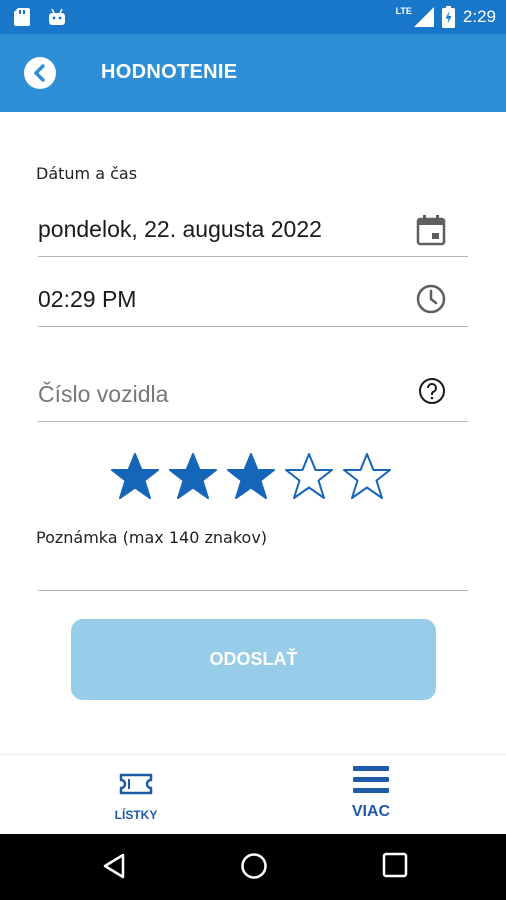  Describe the element at coordinates (431, 299) in the screenshot. I see `clock-icon` at that location.